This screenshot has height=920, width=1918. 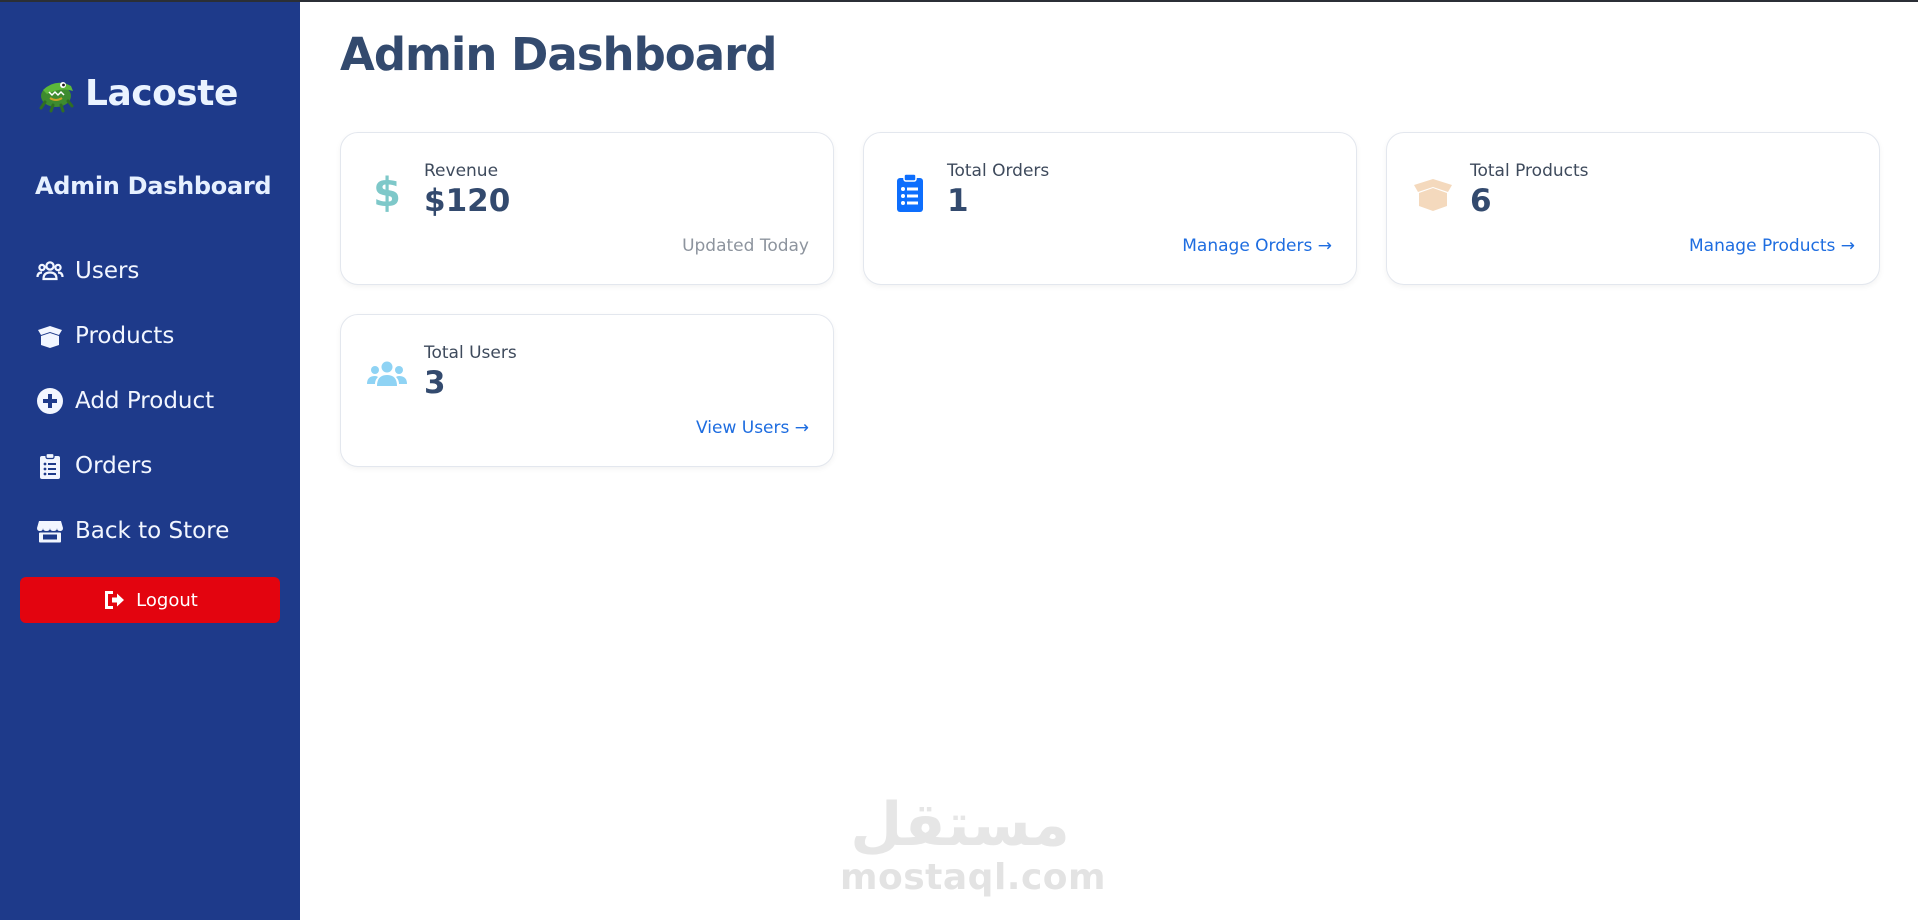 I want to click on users-card: Total Users 3 View Users →, so click(x=587, y=390).